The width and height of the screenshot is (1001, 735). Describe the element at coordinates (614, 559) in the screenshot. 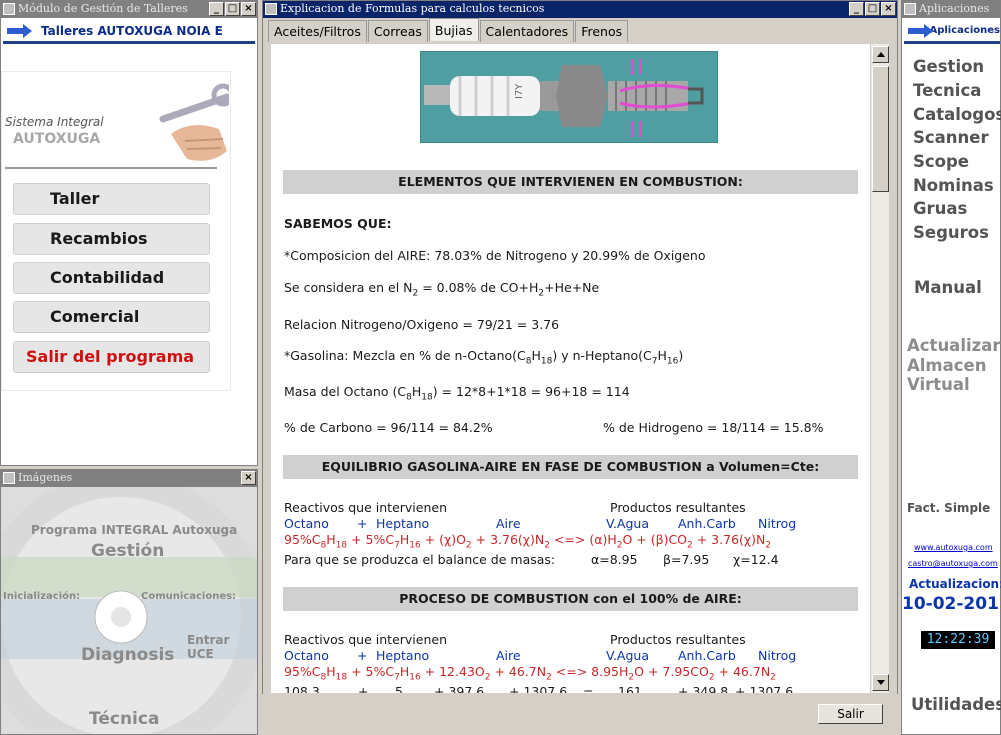

I see `alpha-value: α=8.95` at that location.